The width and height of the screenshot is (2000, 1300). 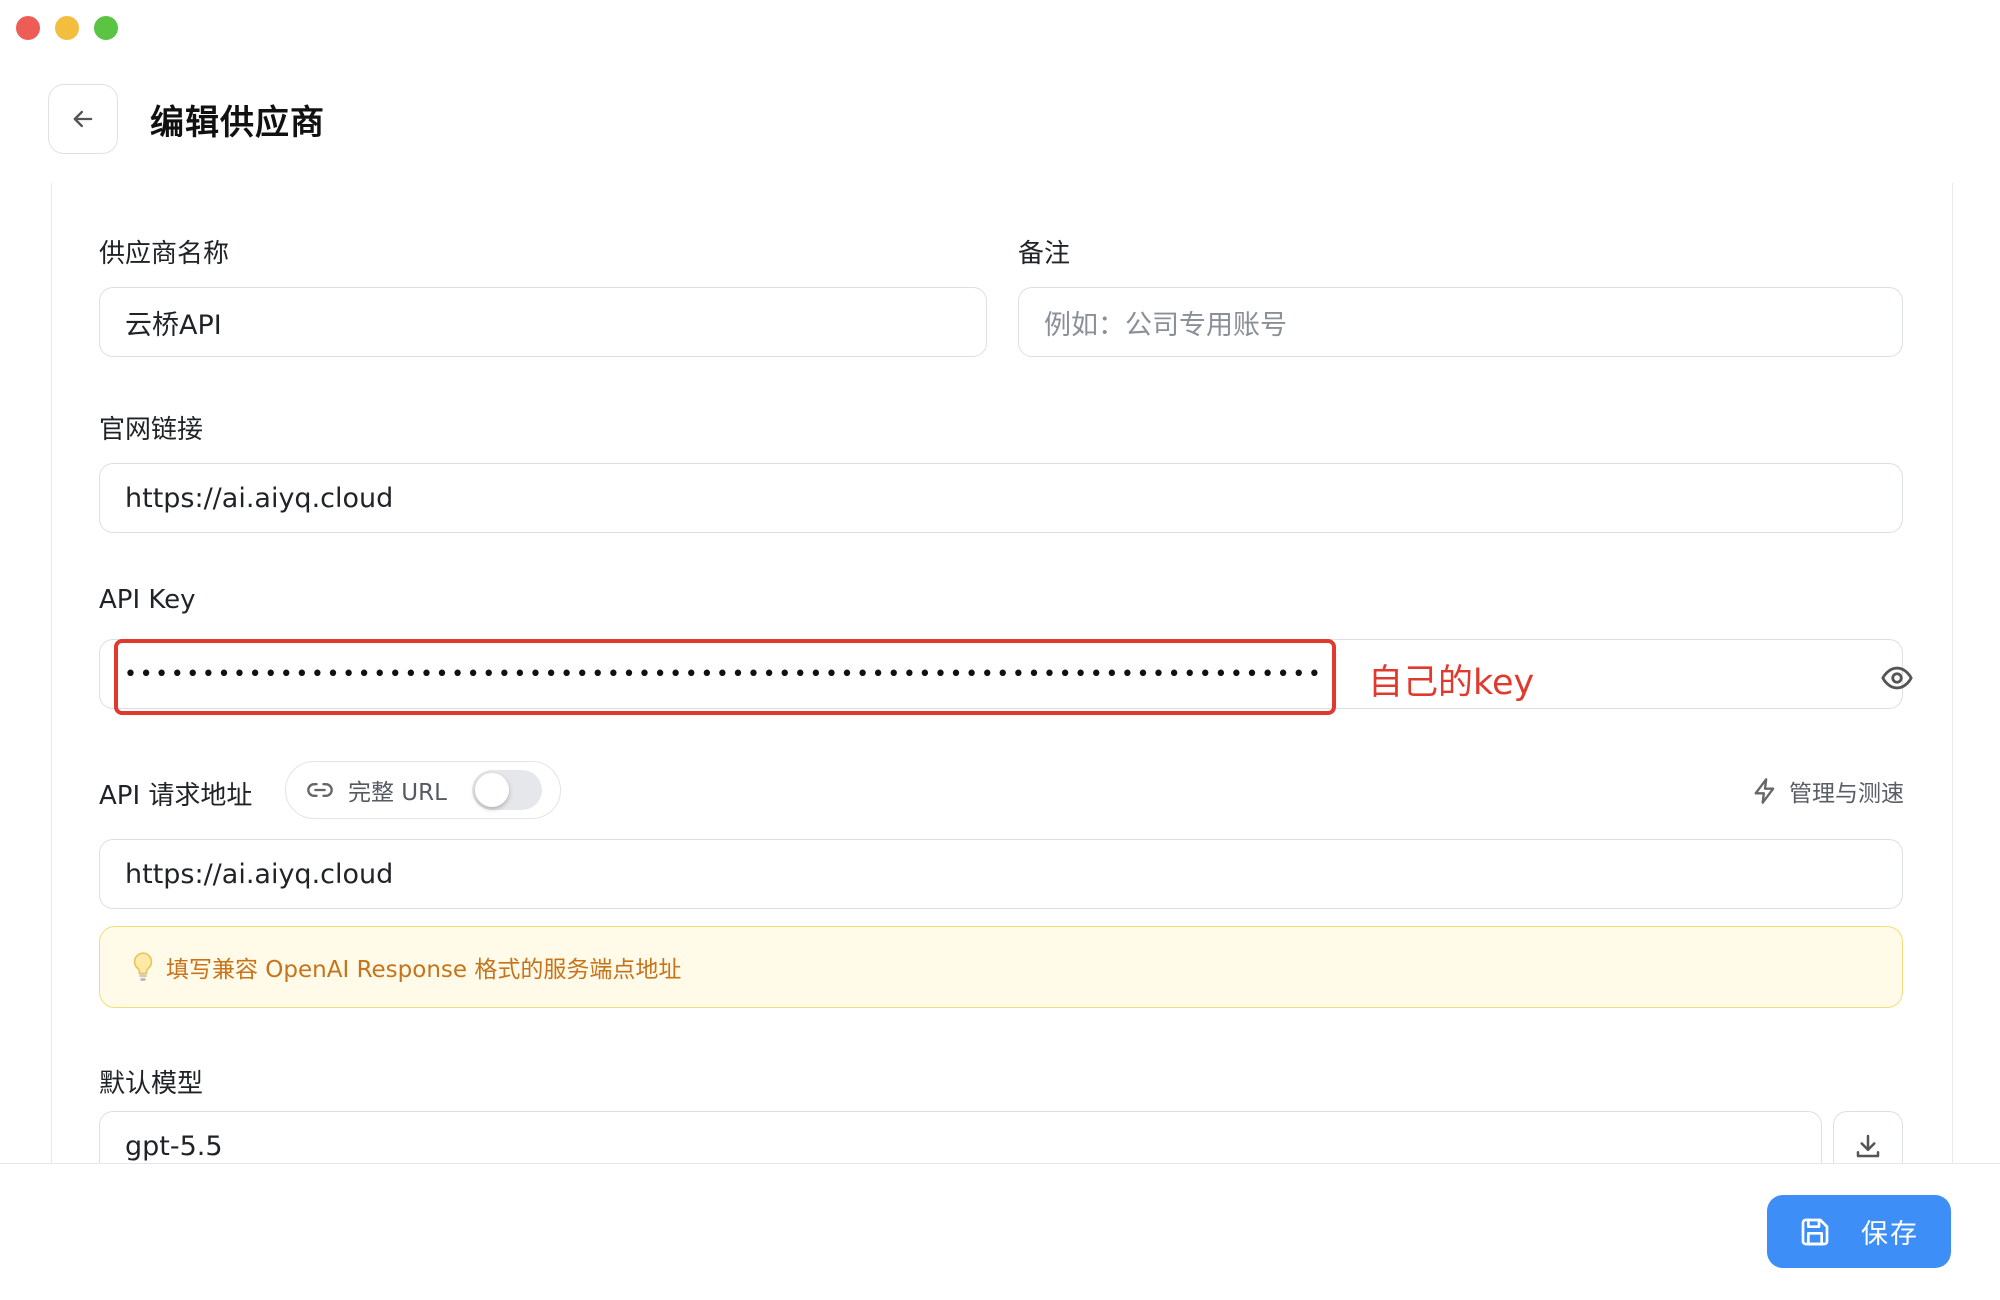 I want to click on close-window-button, so click(x=28, y=28).